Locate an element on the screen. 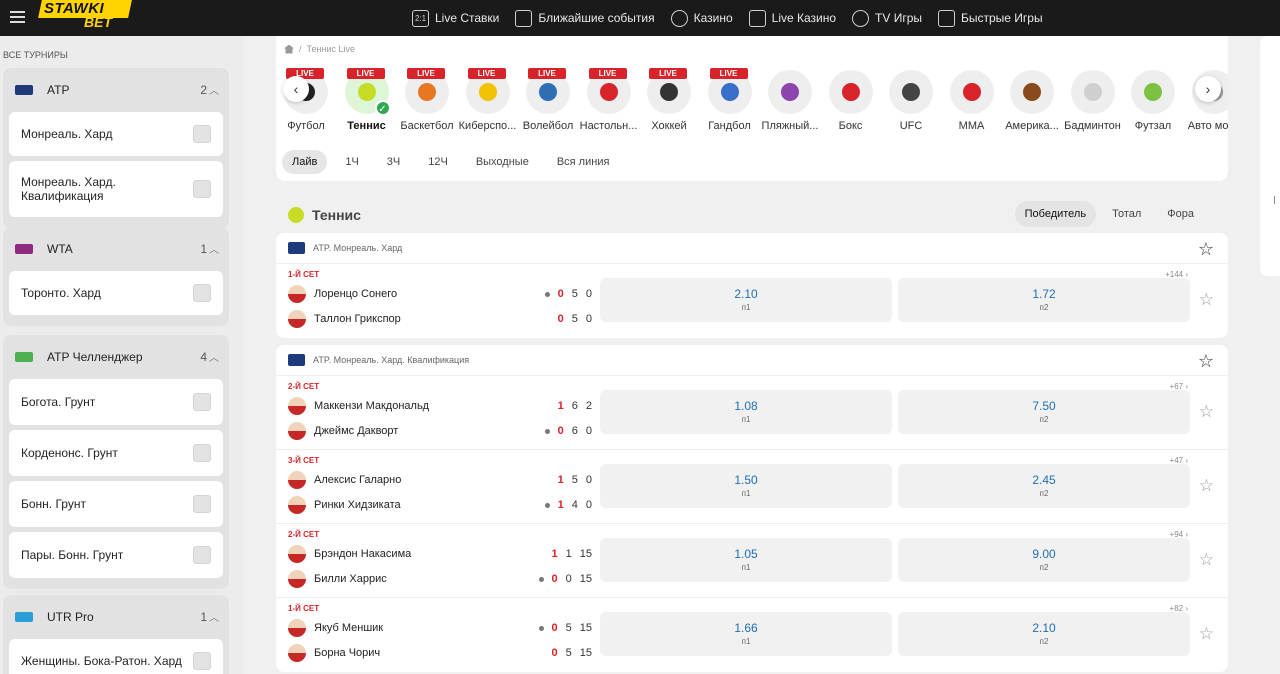 This screenshot has height=674, width=1280. player-name: Алексис Галарно is located at coordinates (357, 480).